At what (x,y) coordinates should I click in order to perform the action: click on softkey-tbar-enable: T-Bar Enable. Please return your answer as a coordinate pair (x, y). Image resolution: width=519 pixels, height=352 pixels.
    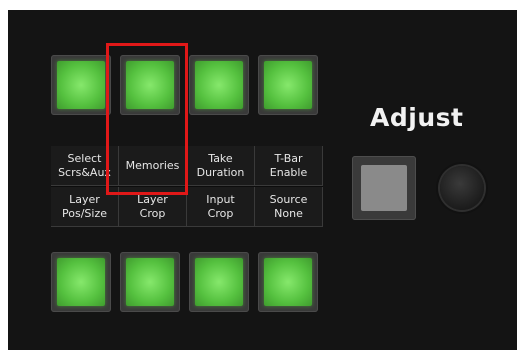
    Looking at the image, I should click on (289, 166).